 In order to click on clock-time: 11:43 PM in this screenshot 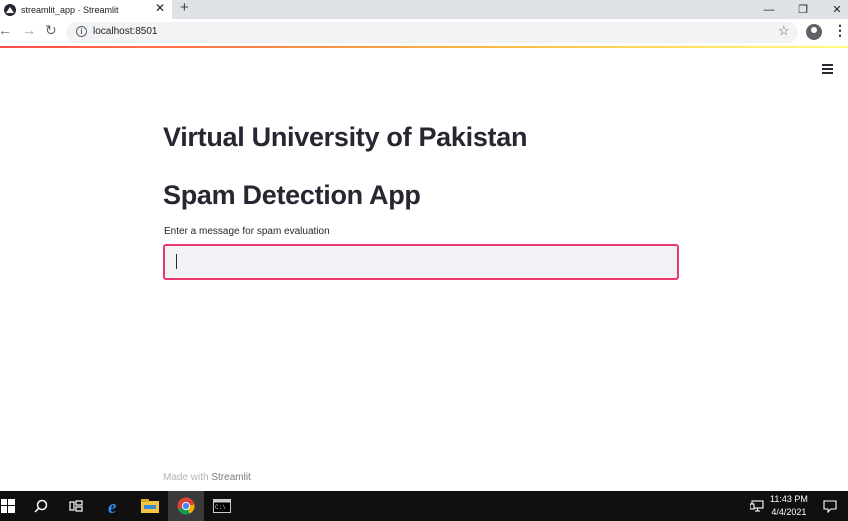, I will do `click(789, 499)`.